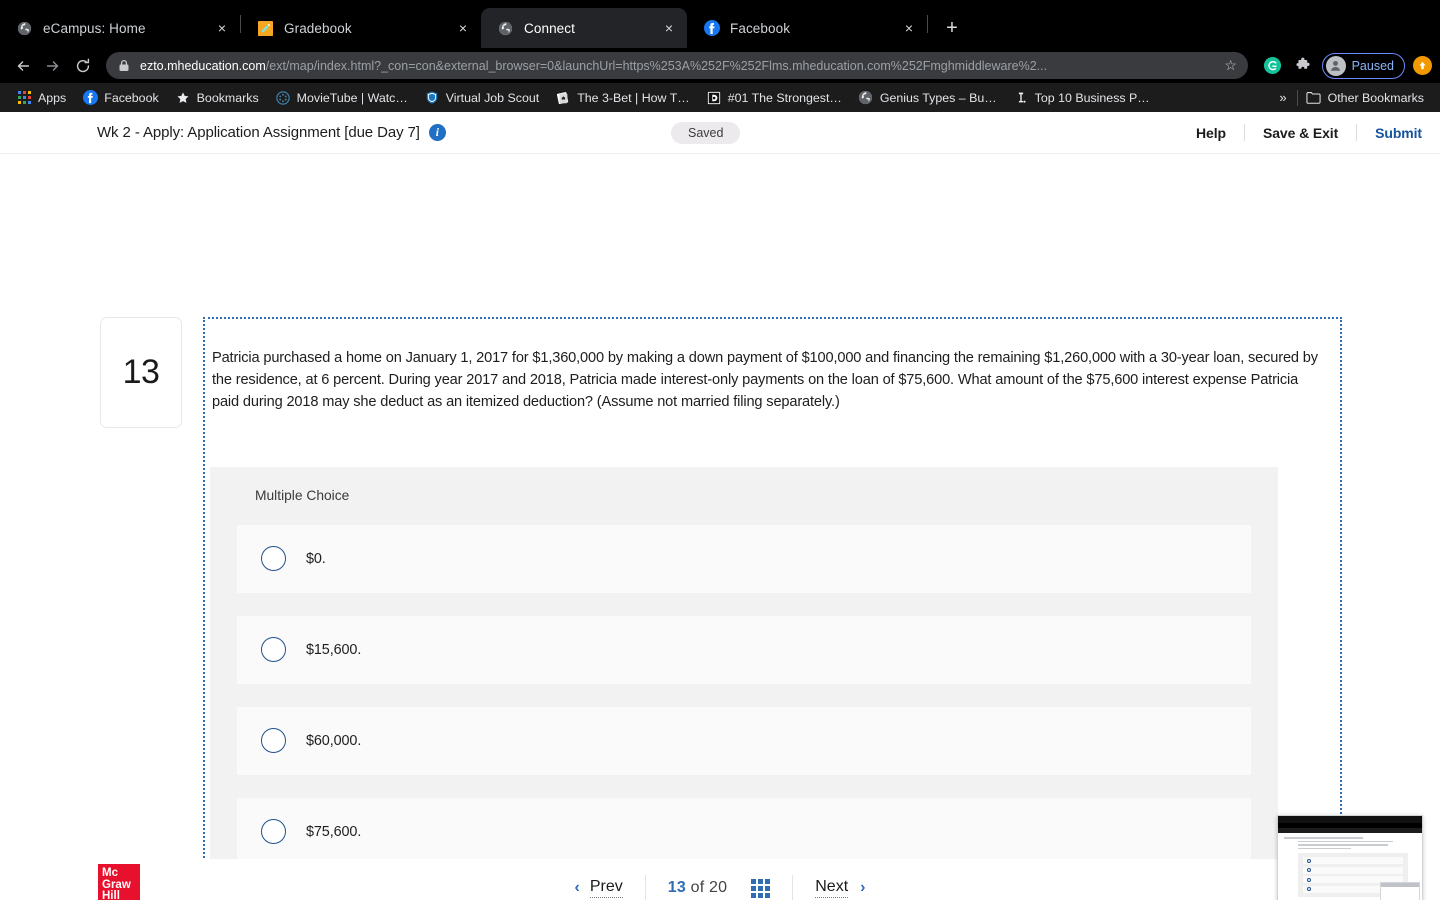  What do you see at coordinates (832, 888) in the screenshot?
I see `next-label: Next` at bounding box center [832, 888].